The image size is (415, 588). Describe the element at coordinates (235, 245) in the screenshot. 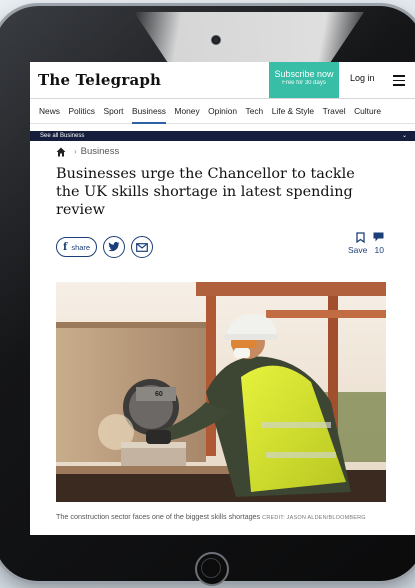

I see `share-row: f share Save 10` at that location.